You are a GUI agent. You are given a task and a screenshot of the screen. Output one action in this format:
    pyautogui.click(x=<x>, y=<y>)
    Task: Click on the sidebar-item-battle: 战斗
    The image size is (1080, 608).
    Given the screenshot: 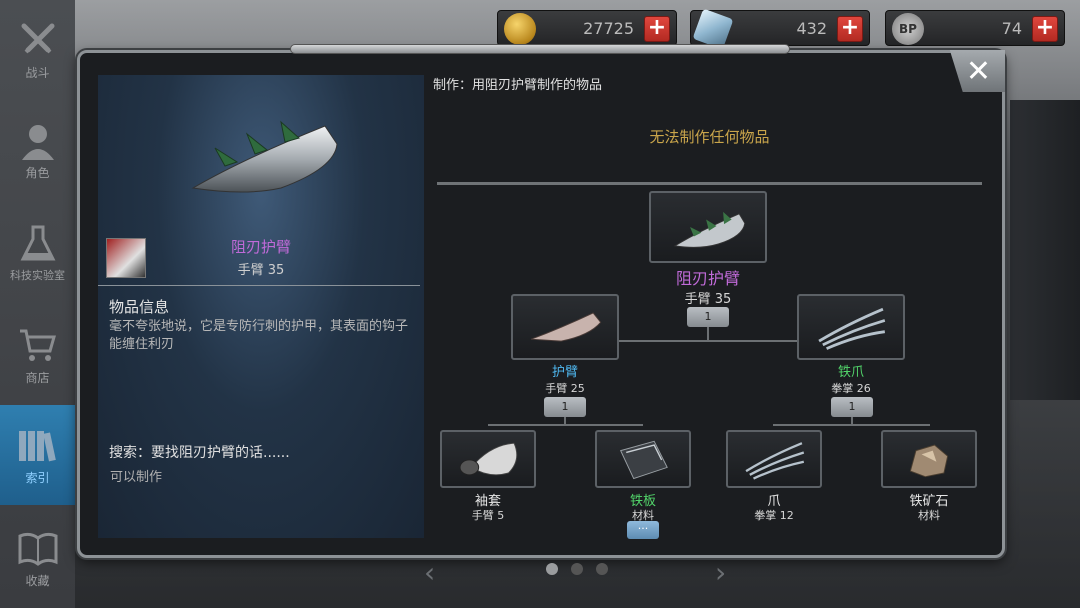 What is the action you would take?
    pyautogui.click(x=37, y=50)
    